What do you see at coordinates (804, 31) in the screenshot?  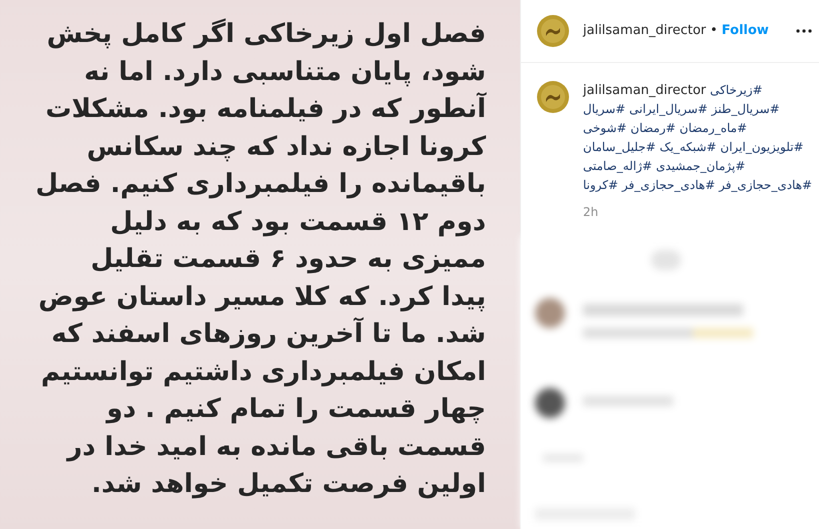 I see `more-options-icon` at bounding box center [804, 31].